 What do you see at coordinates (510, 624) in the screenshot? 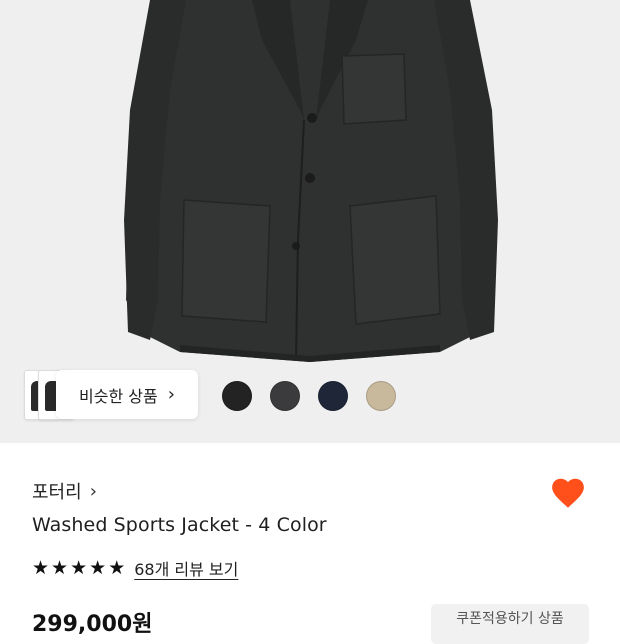
I see `coupon-badge: 쿠폰적용하기 상품` at bounding box center [510, 624].